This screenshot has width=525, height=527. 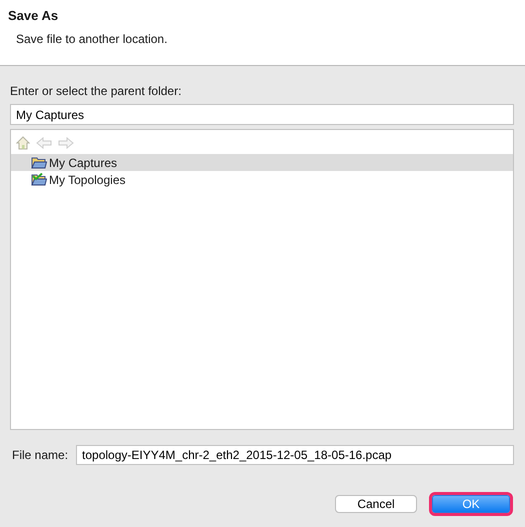 What do you see at coordinates (262, 179) in the screenshot?
I see `folder-item: My Topologies` at bounding box center [262, 179].